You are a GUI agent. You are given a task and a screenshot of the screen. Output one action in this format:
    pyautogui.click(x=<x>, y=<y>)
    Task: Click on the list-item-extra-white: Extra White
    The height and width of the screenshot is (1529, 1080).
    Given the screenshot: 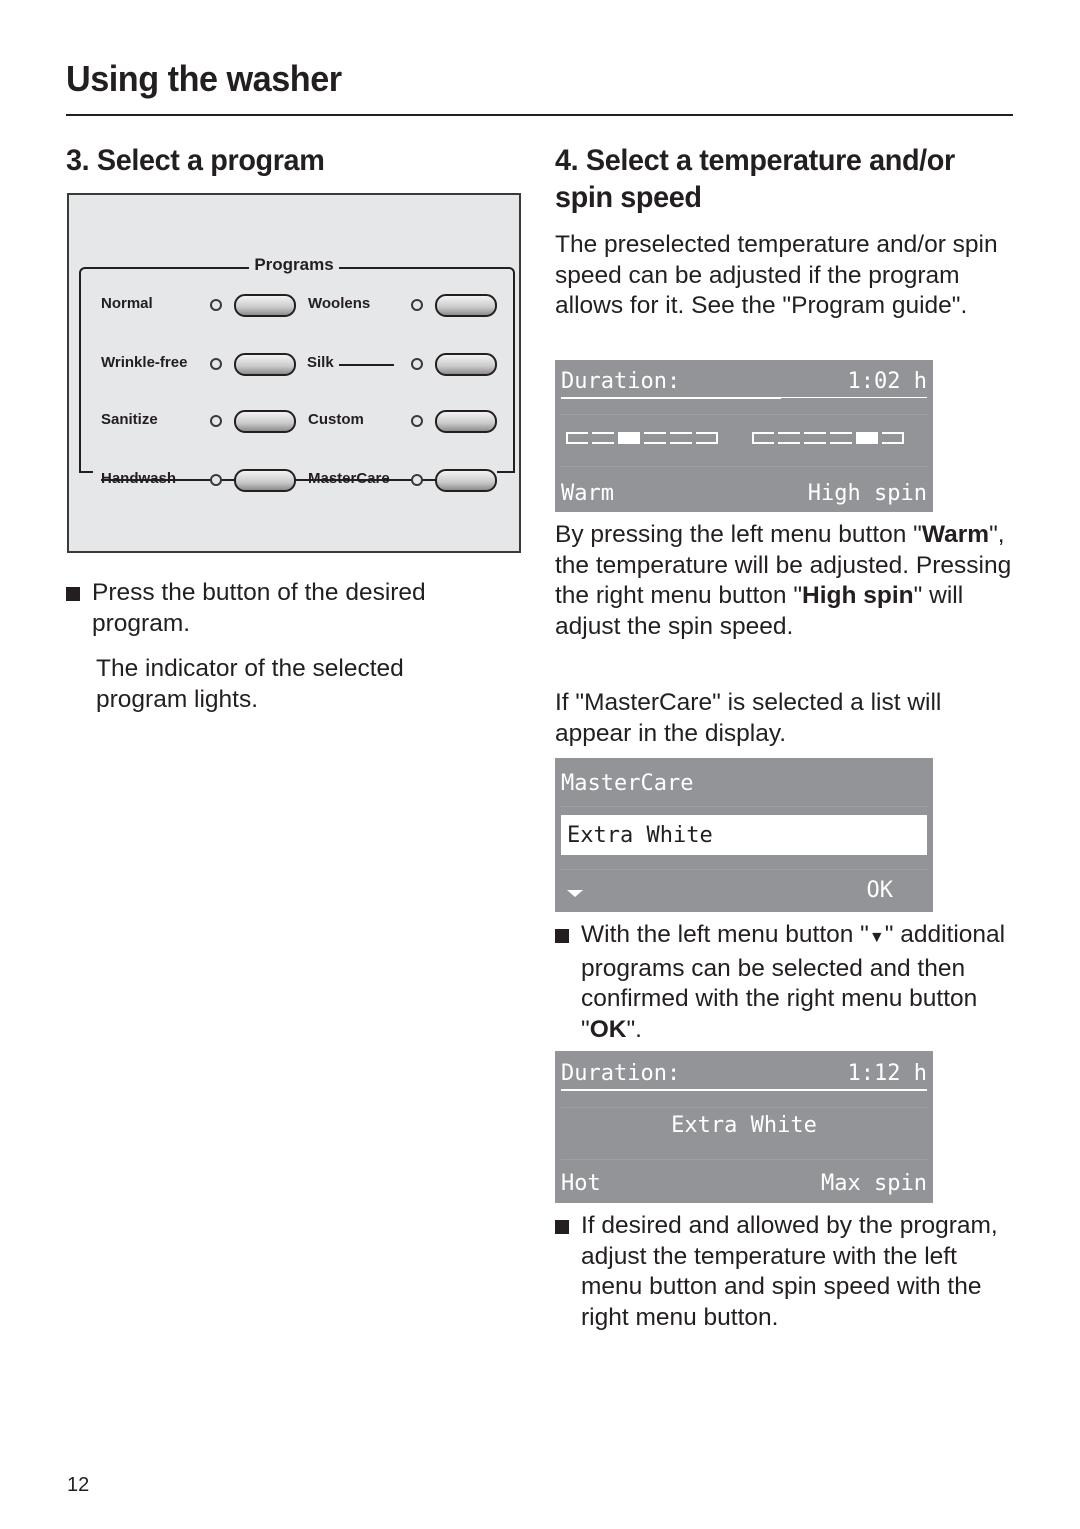 What is the action you would take?
    pyautogui.click(x=640, y=835)
    